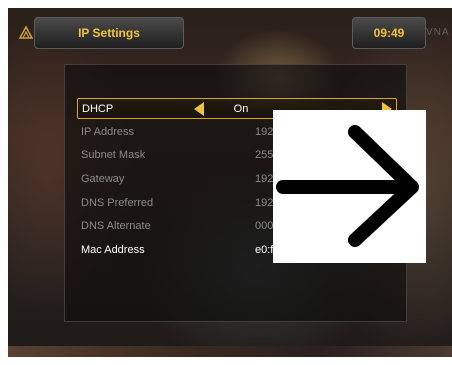 Image resolution: width=452 pixels, height=365 pixels. What do you see at coordinates (113, 155) in the screenshot?
I see `setting-label: Subnet Mask` at bounding box center [113, 155].